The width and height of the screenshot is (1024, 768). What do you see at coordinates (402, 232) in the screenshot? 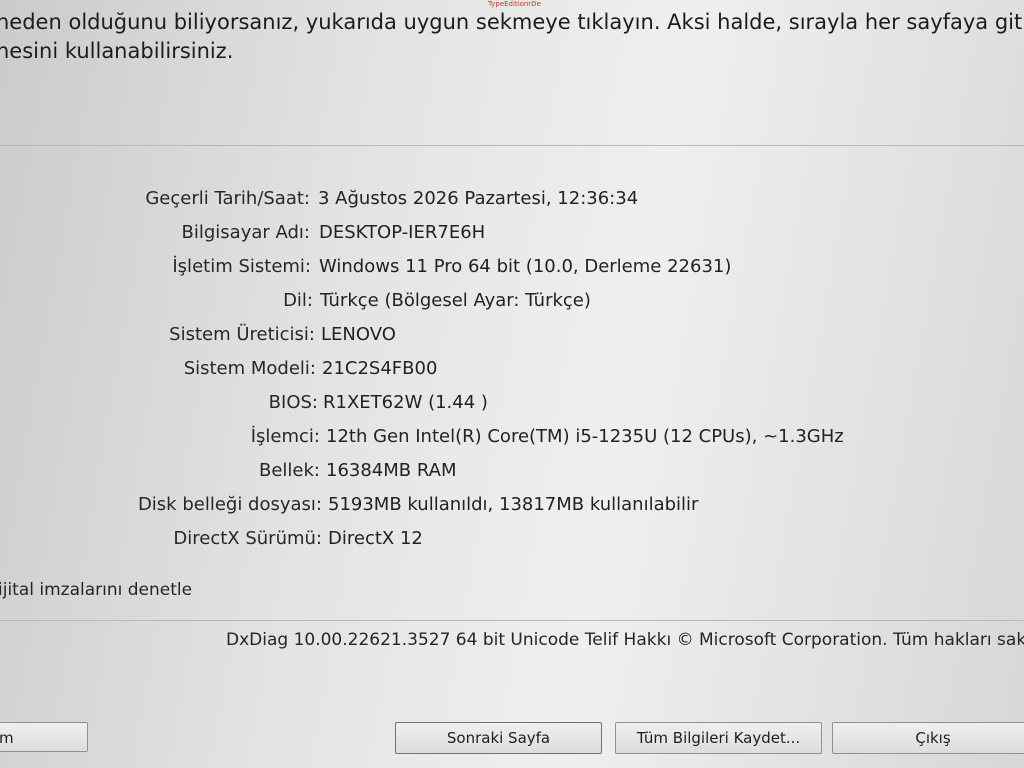
I see `info-value: DESKTOP-IER7E6H` at bounding box center [402, 232].